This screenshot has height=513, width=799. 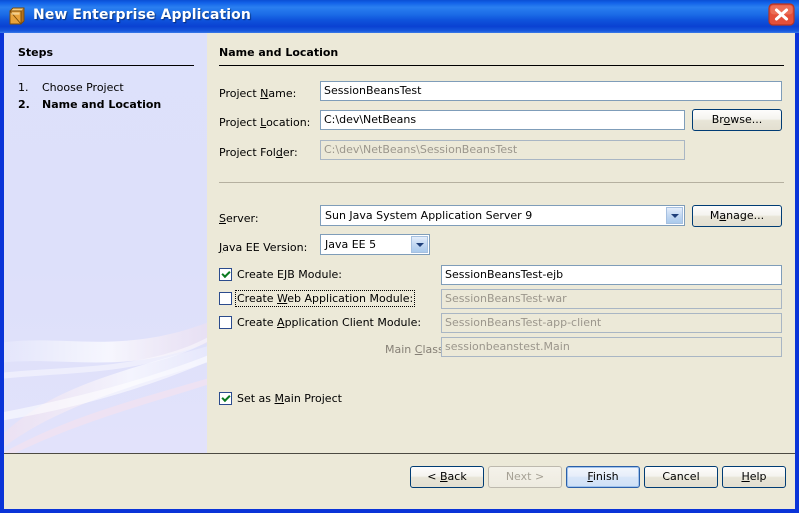 I want to click on project-folder-label: Project Folder:, so click(x=258, y=152).